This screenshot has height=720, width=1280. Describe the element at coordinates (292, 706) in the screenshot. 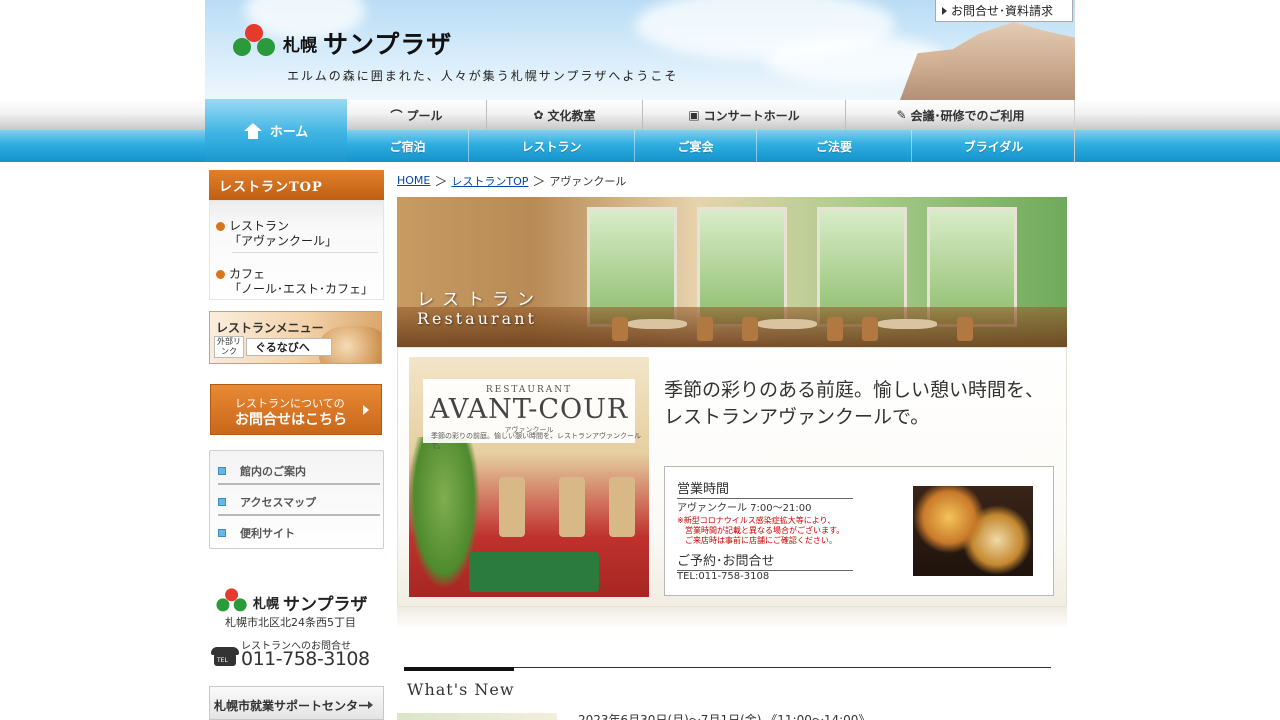

I see `support-center-label: 札幌市就業サポートセンター` at that location.